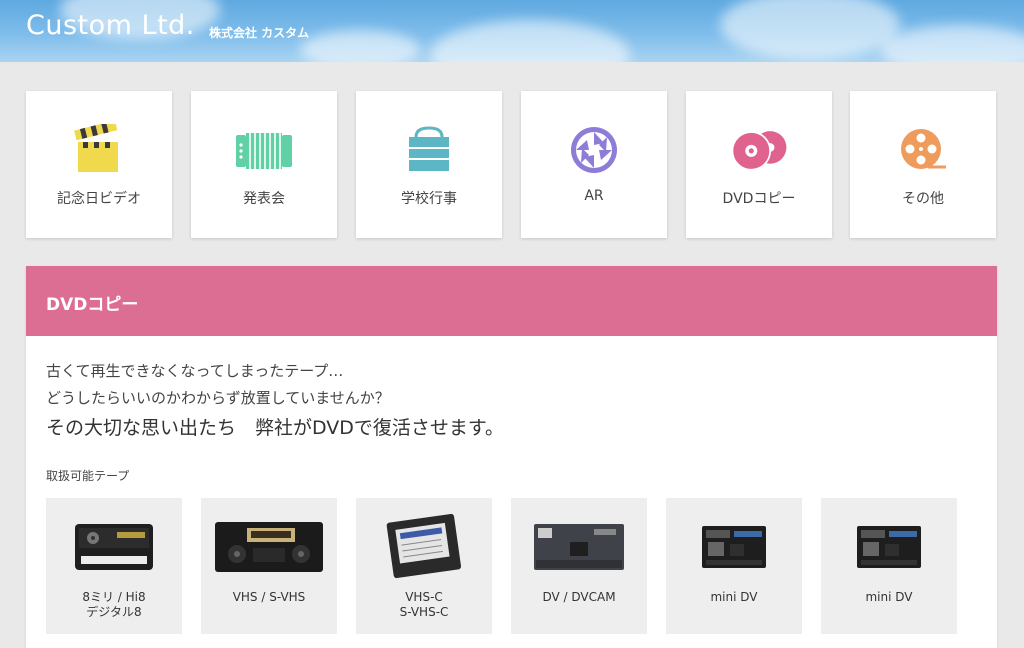  Describe the element at coordinates (759, 199) in the screenshot. I see `category-label: DVDコピー` at that location.